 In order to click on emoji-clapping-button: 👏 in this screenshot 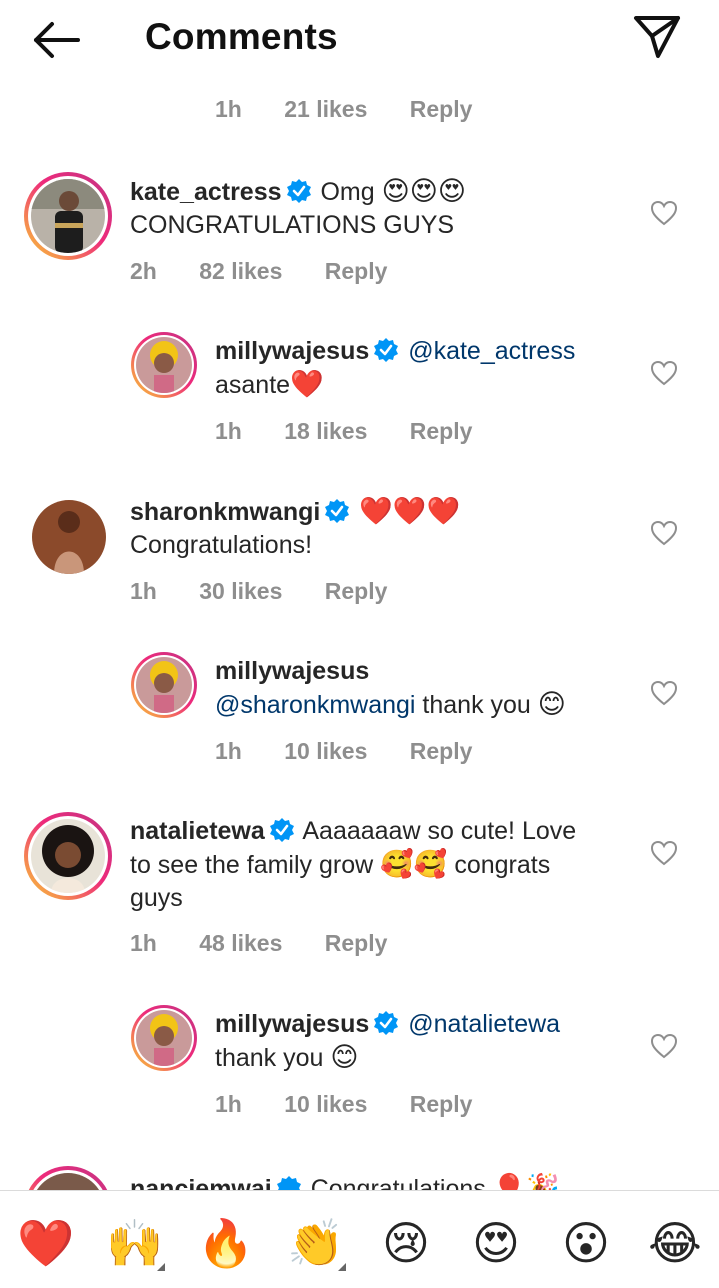, I will do `click(316, 1243)`.